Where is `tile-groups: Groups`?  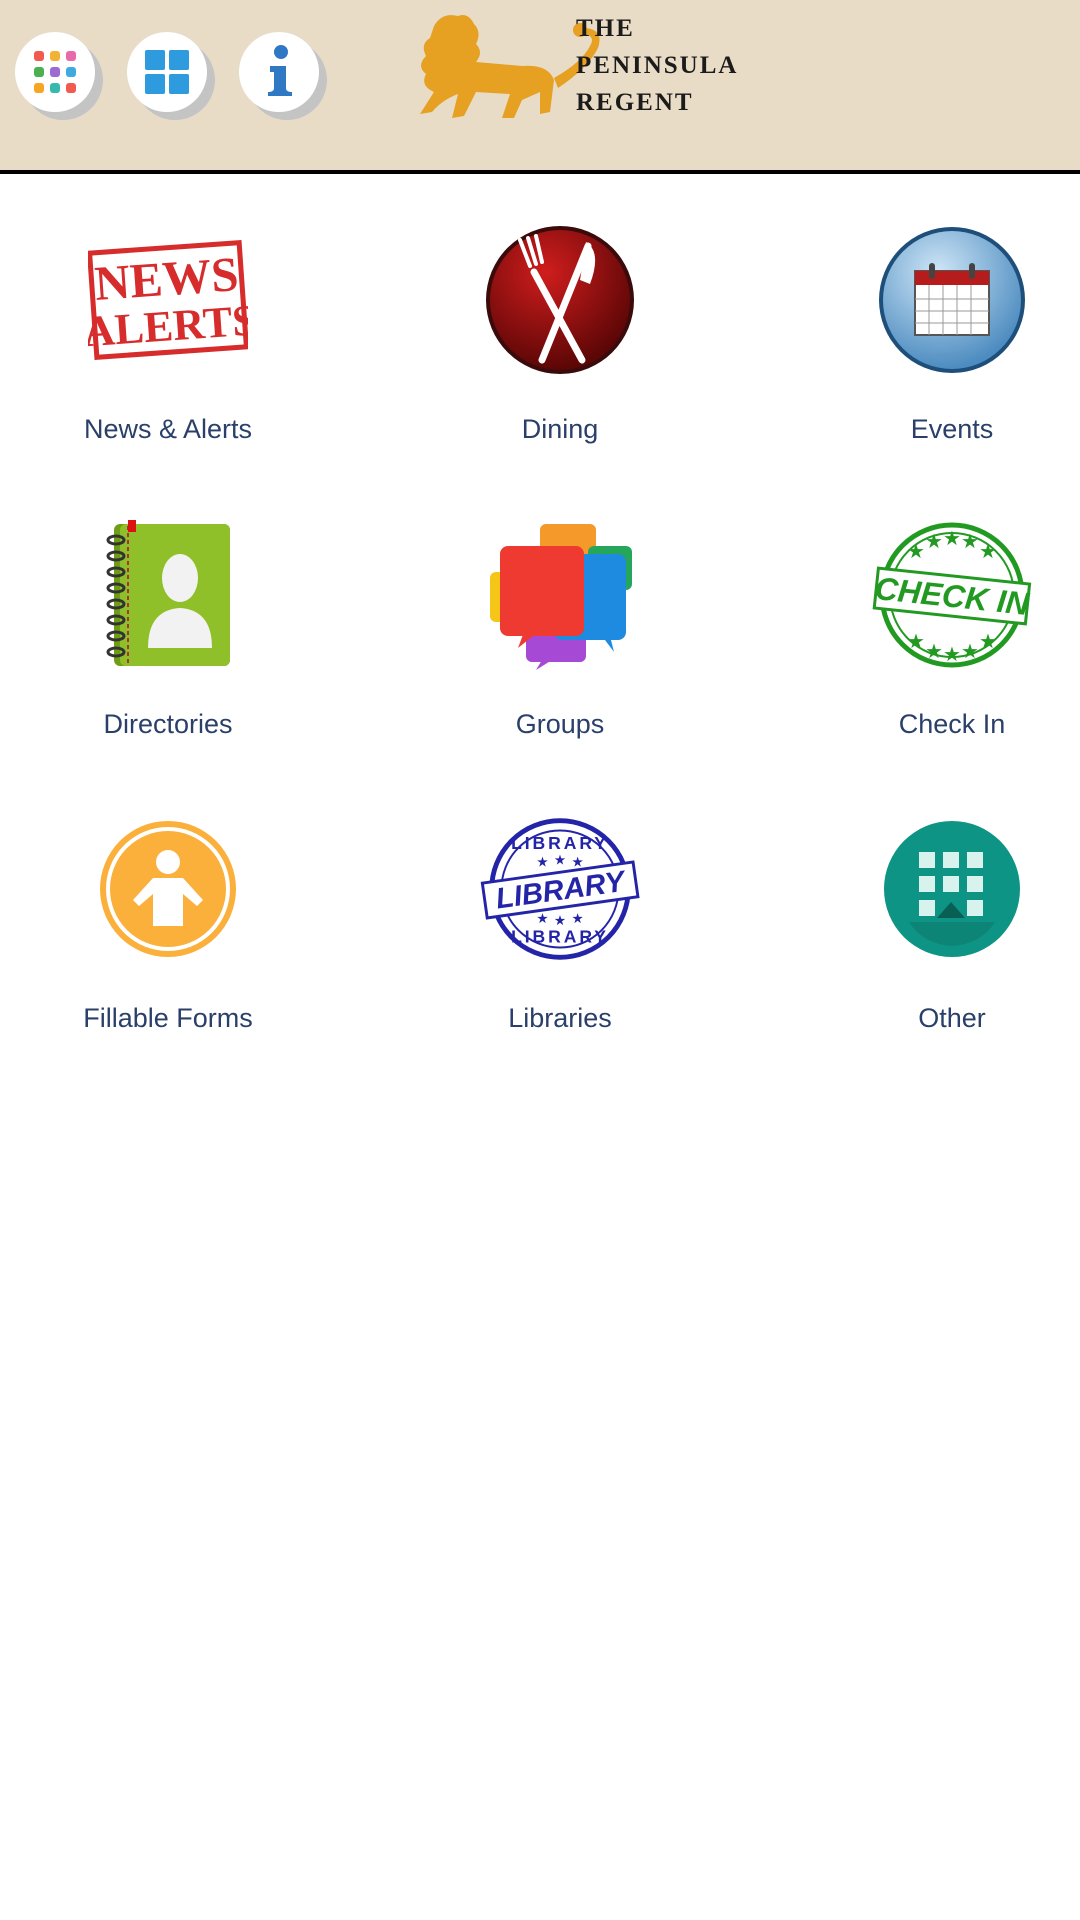
tile-groups: Groups is located at coordinates (560, 604).